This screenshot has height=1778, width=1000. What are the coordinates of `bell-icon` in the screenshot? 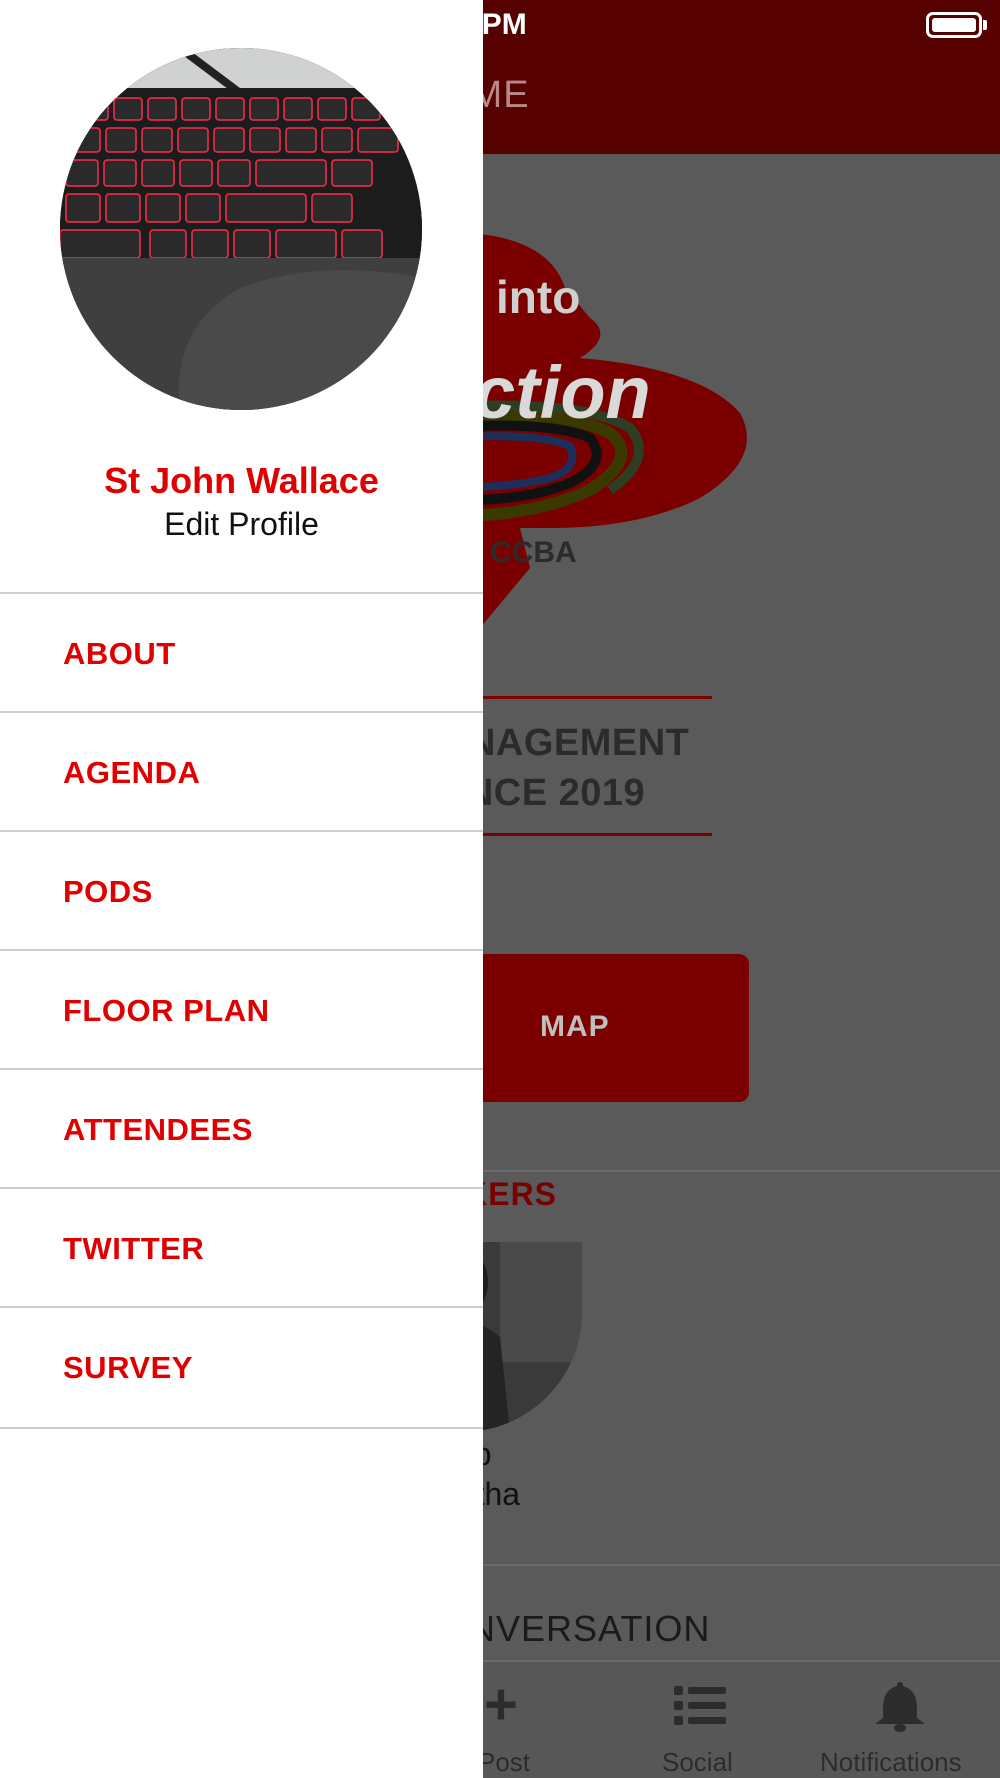 It's located at (900, 1707).